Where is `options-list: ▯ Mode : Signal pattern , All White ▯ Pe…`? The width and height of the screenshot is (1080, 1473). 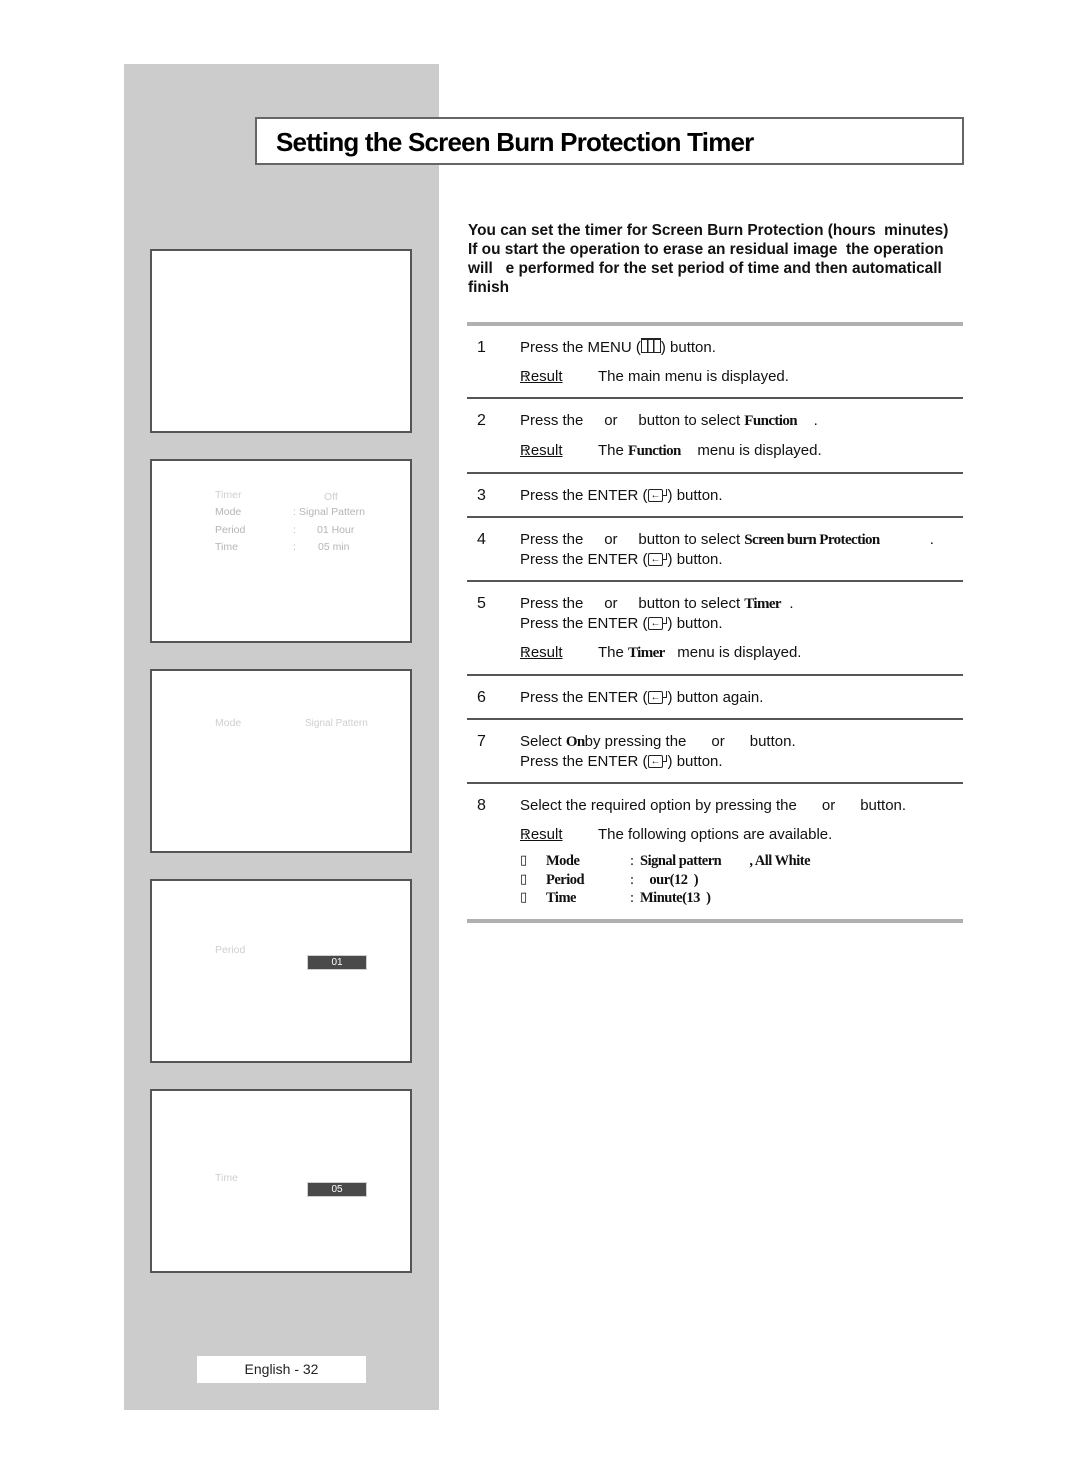
options-list: ▯ Mode : Signal pattern , All White ▯ Pe… is located at coordinates (741, 880).